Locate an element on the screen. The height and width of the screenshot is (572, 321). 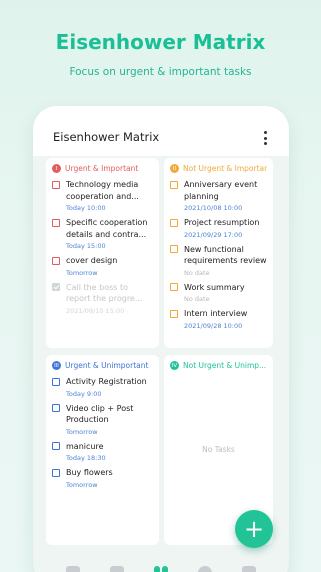
task-date: Today 9:00 is located at coordinates (84, 393).